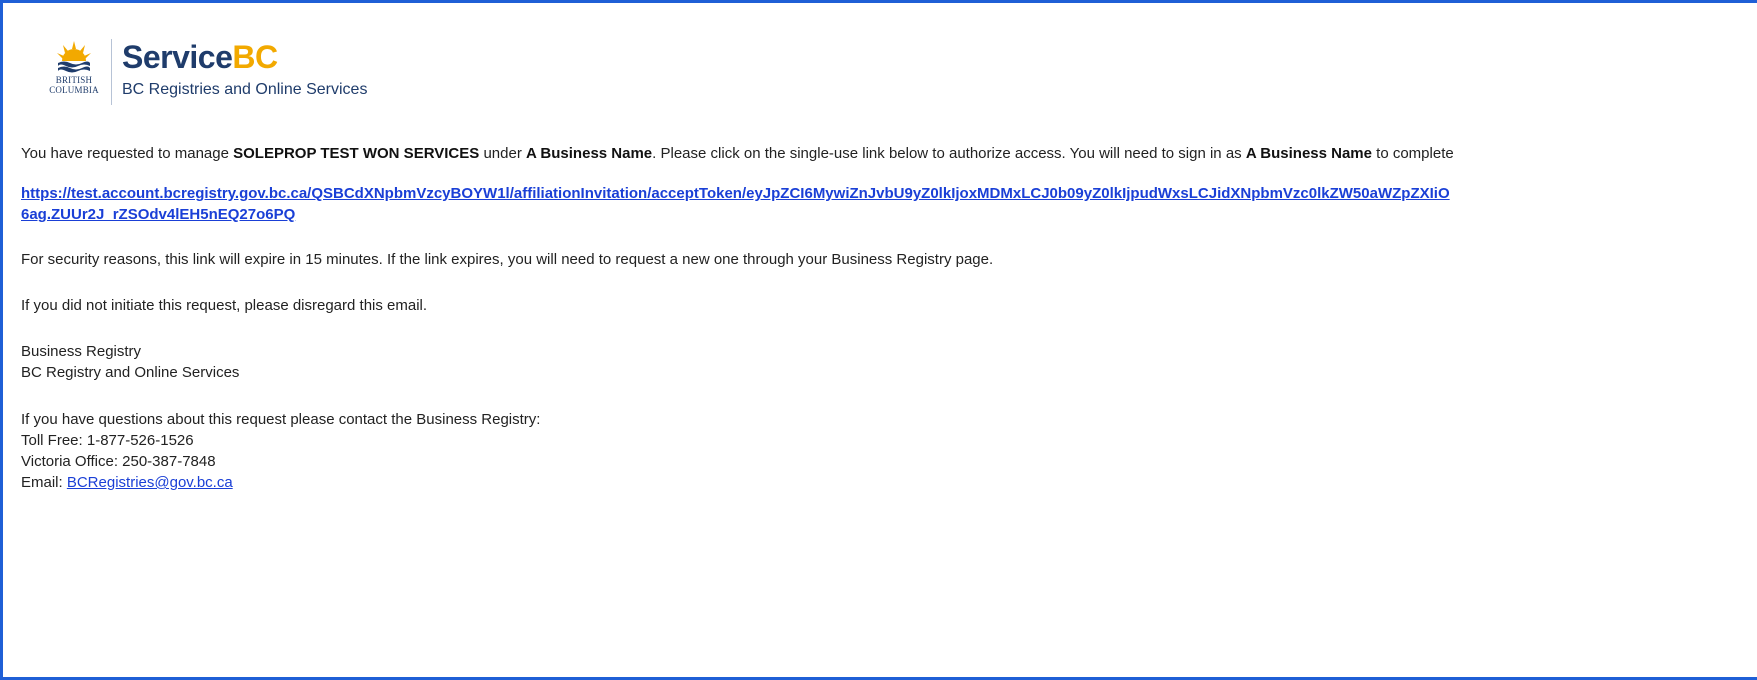  I want to click on link-line-2: 6ag.ZUUr2J_rZSOdv4lEH5nEQ27o6PQ, so click(158, 214).